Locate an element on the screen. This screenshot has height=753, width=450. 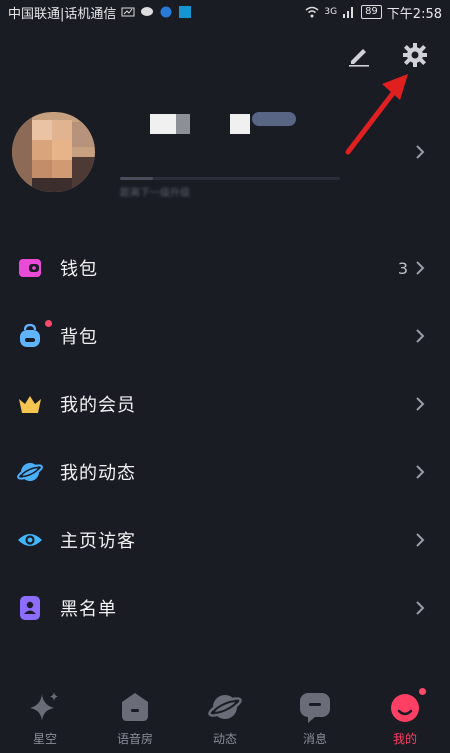
menu-item-membership: 我的会员 is located at coordinates (225, 404).